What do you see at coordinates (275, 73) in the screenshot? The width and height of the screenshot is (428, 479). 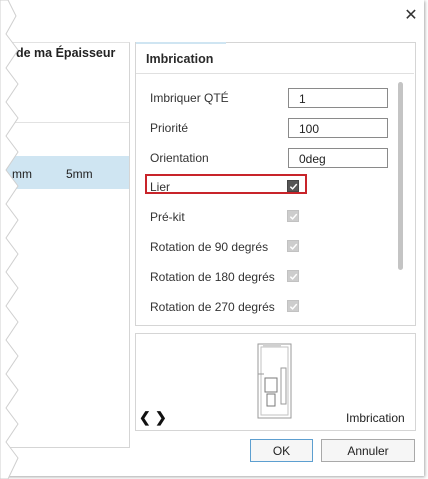 I see `divider` at bounding box center [275, 73].